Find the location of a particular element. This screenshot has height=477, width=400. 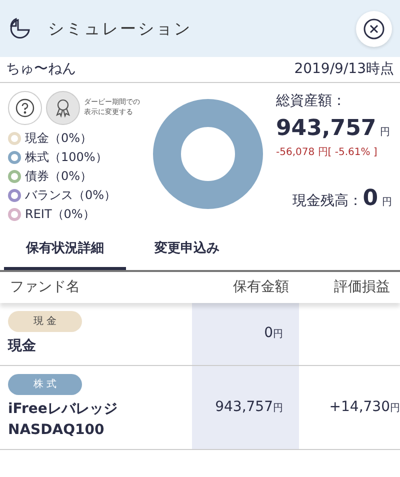

change-amount: -56,078 円[ -5.61% ] is located at coordinates (327, 153).